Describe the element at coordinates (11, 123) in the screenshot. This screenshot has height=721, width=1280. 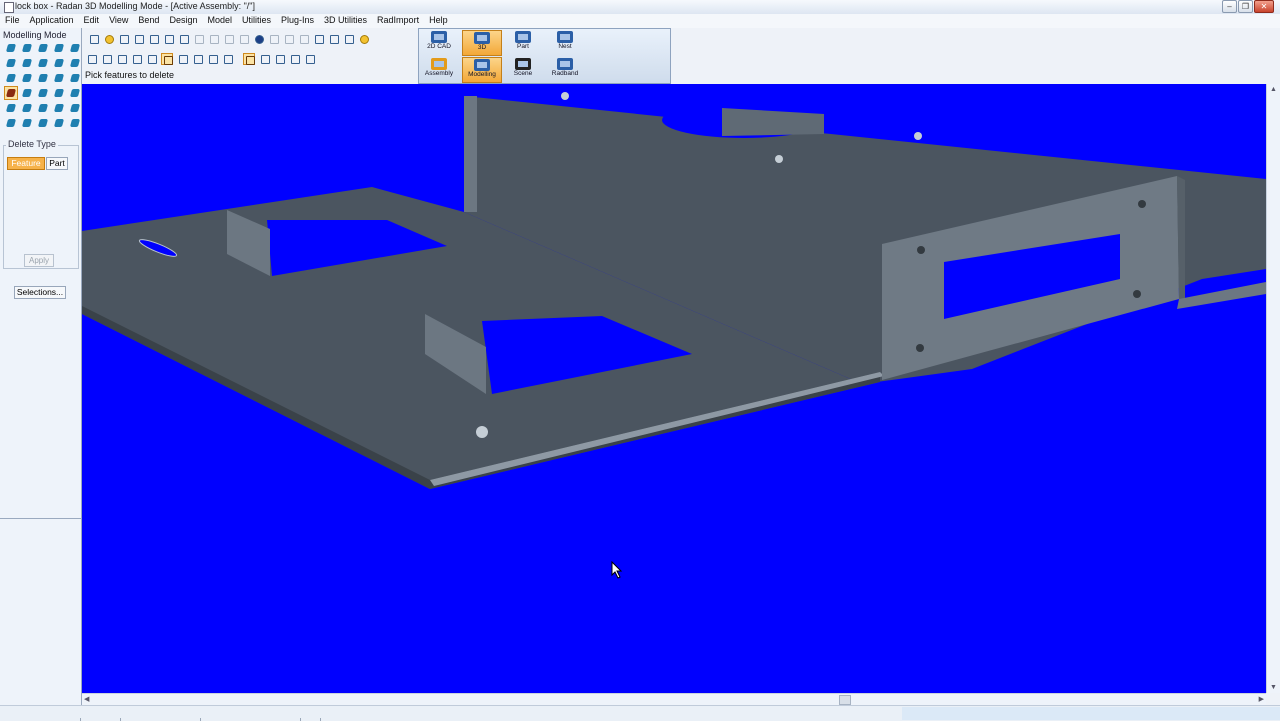
I see `edge-tool-icon` at that location.